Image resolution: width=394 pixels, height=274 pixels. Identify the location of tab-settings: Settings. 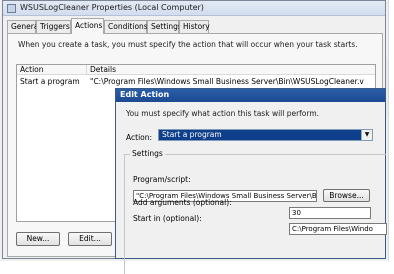
(164, 26).